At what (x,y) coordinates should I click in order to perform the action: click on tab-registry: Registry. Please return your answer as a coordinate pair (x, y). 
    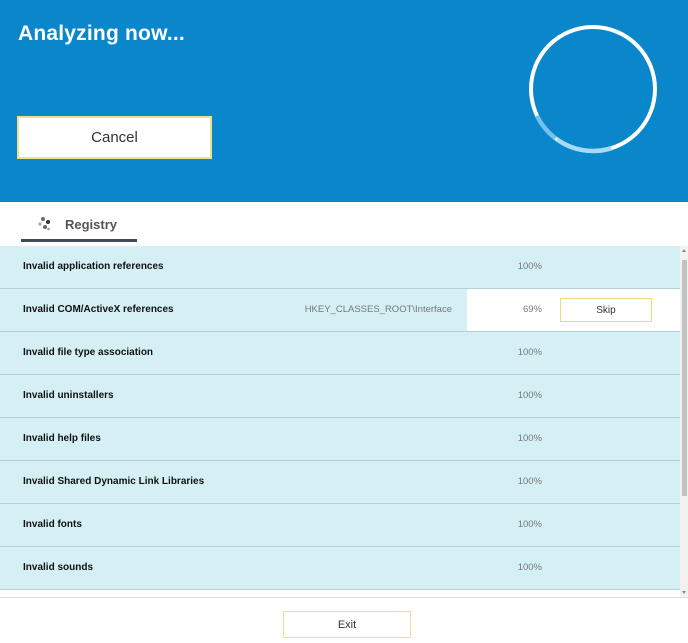
    Looking at the image, I should click on (79, 226).